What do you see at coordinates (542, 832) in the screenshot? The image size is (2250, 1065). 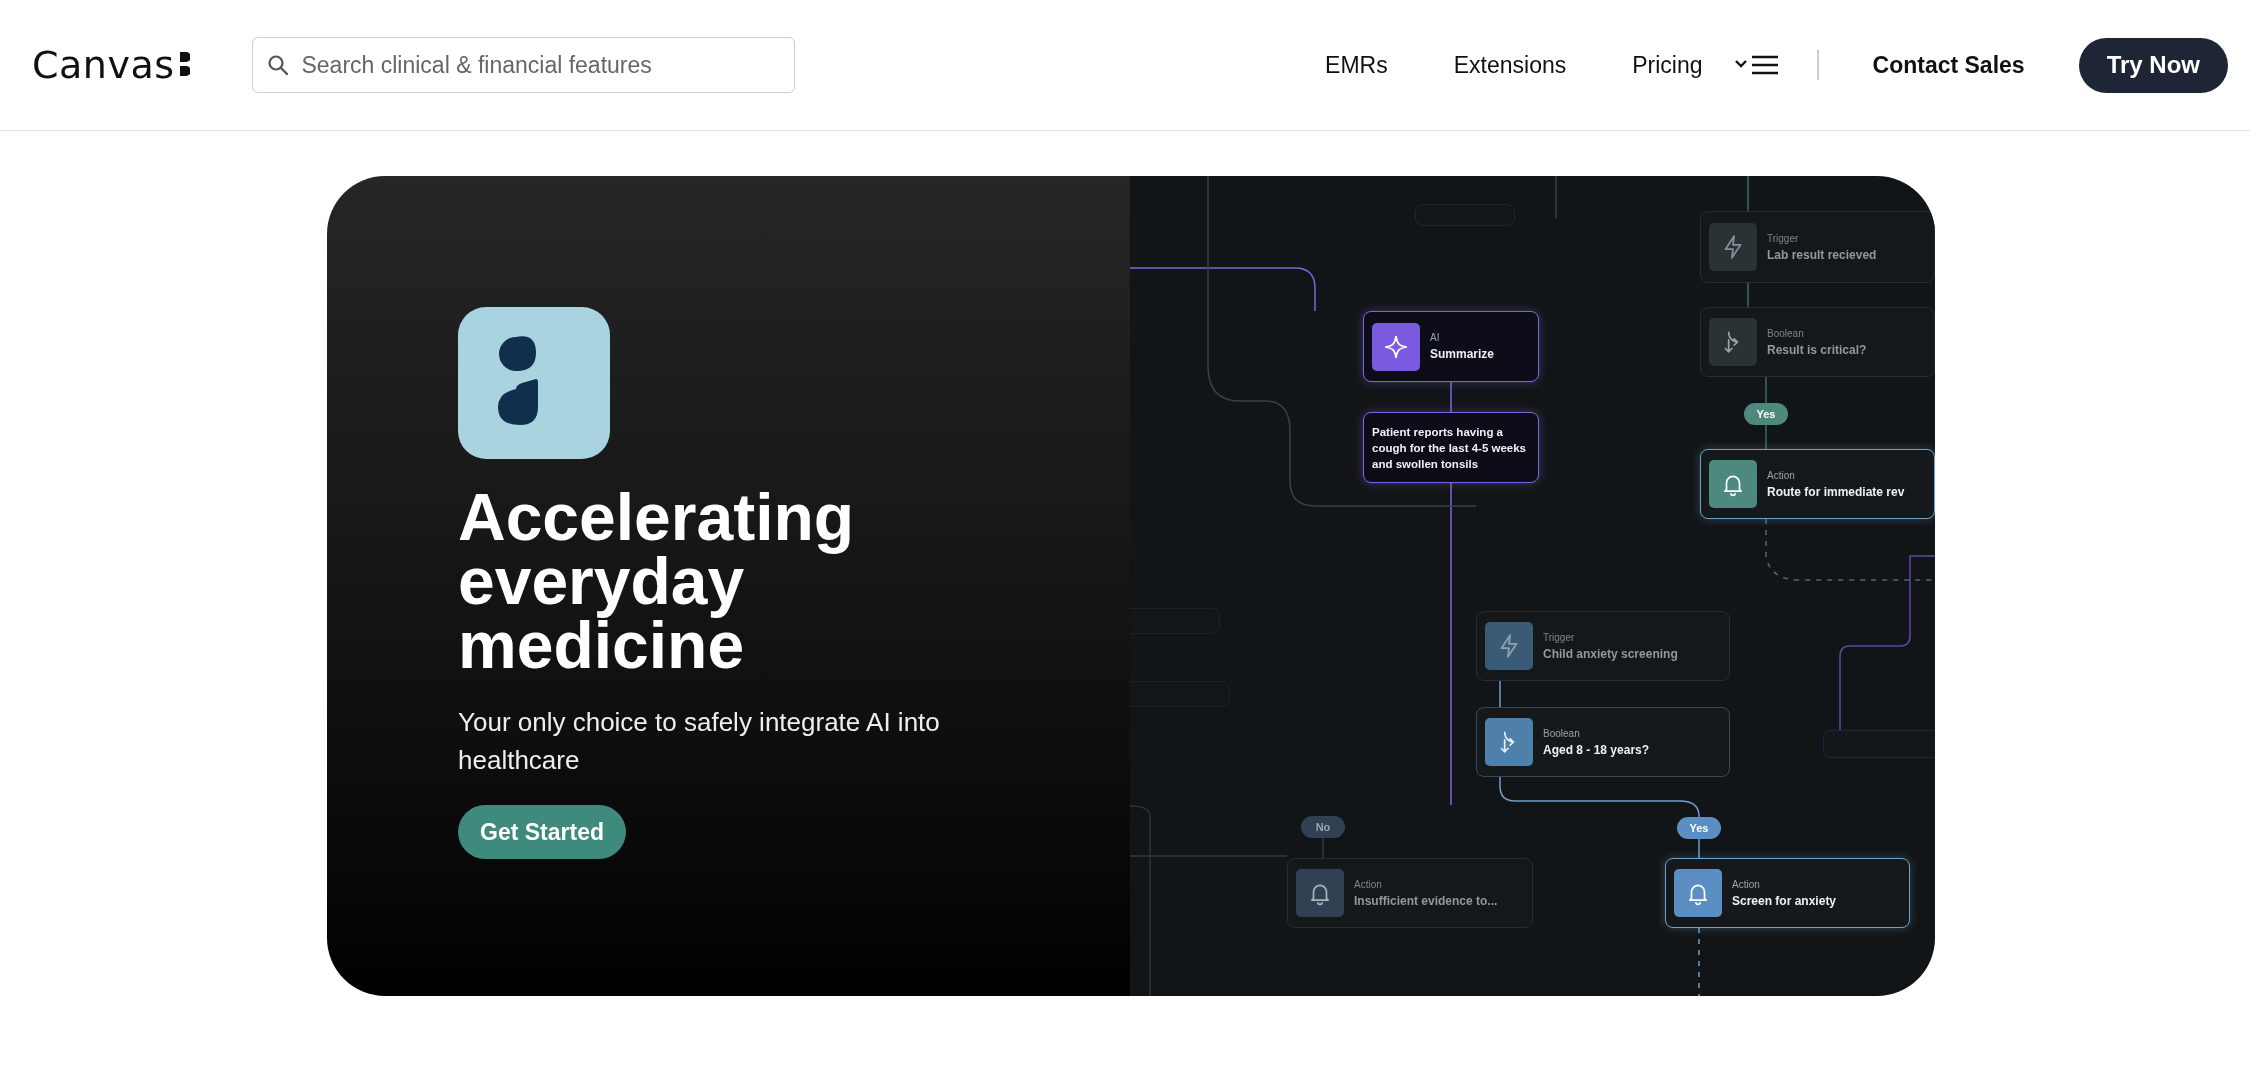 I see `get-started-button: Get Started` at bounding box center [542, 832].